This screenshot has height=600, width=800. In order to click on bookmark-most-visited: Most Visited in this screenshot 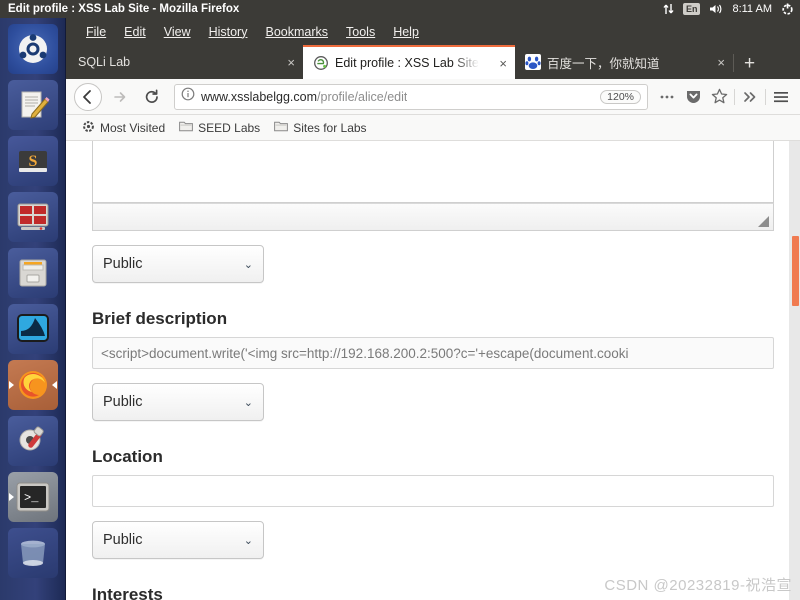, I will do `click(123, 128)`.